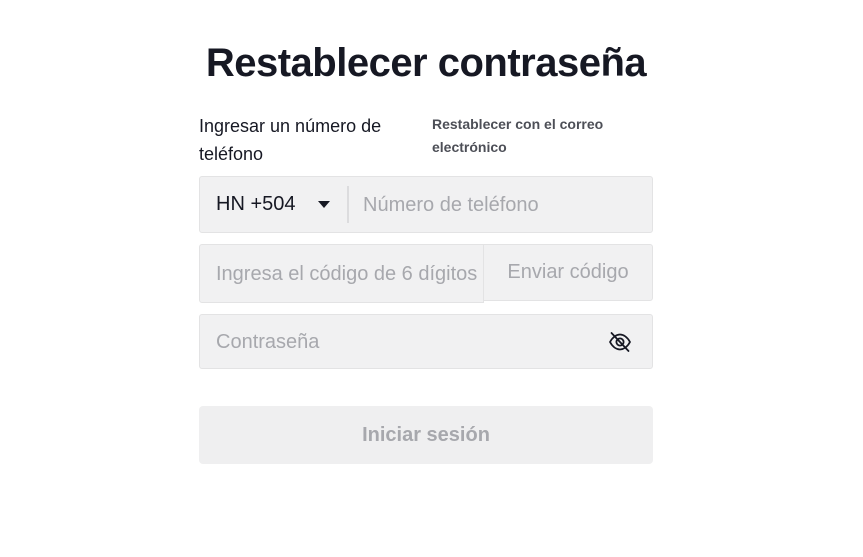 This screenshot has width=863, height=557. Describe the element at coordinates (256, 204) in the screenshot. I see `country-code-label: HN +504` at that location.